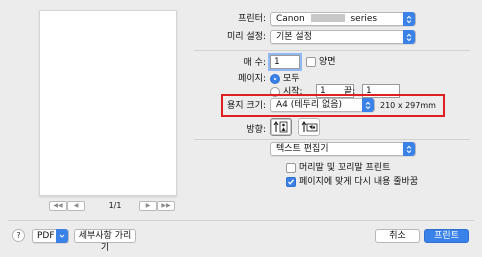 The height and width of the screenshot is (257, 482). What do you see at coordinates (166, 206) in the screenshot?
I see `last-page-button: ▶▶` at bounding box center [166, 206].